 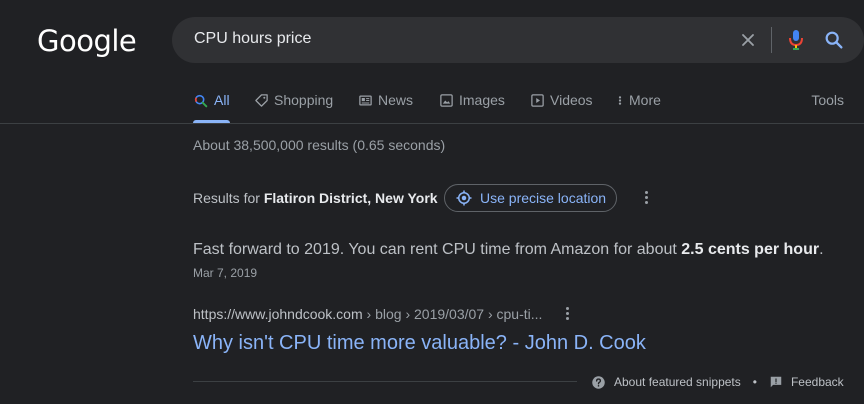 What do you see at coordinates (228, 198) in the screenshot?
I see `location-prefix: Results for` at bounding box center [228, 198].